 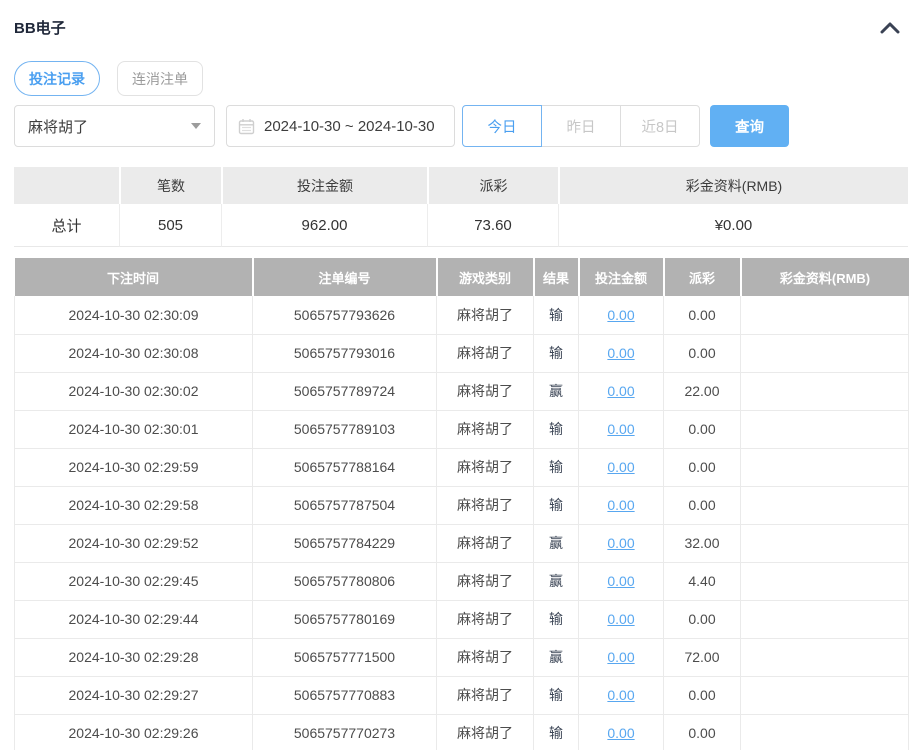 I want to click on caret-down-icon, so click(x=196, y=126).